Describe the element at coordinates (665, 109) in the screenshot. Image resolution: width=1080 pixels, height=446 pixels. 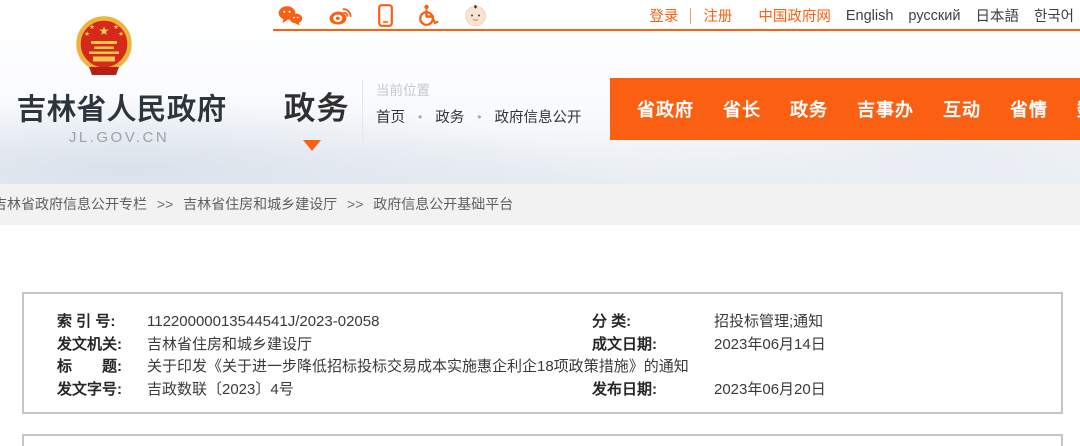
I see `nav-item-provincial-gov: 省政府` at that location.